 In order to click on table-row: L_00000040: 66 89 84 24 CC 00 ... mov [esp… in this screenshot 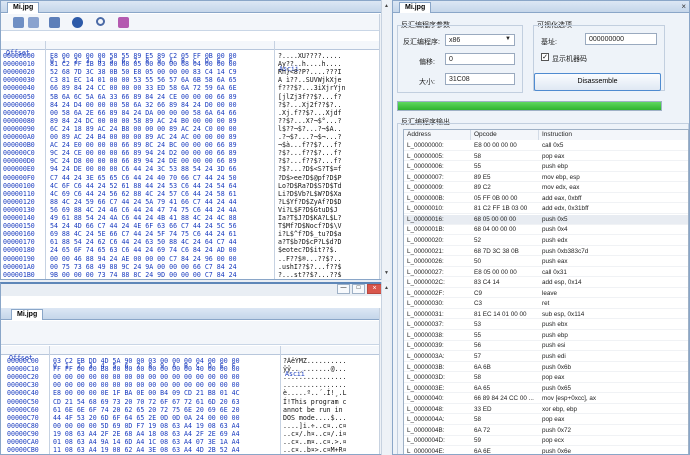, I will do `click(546, 399)`.